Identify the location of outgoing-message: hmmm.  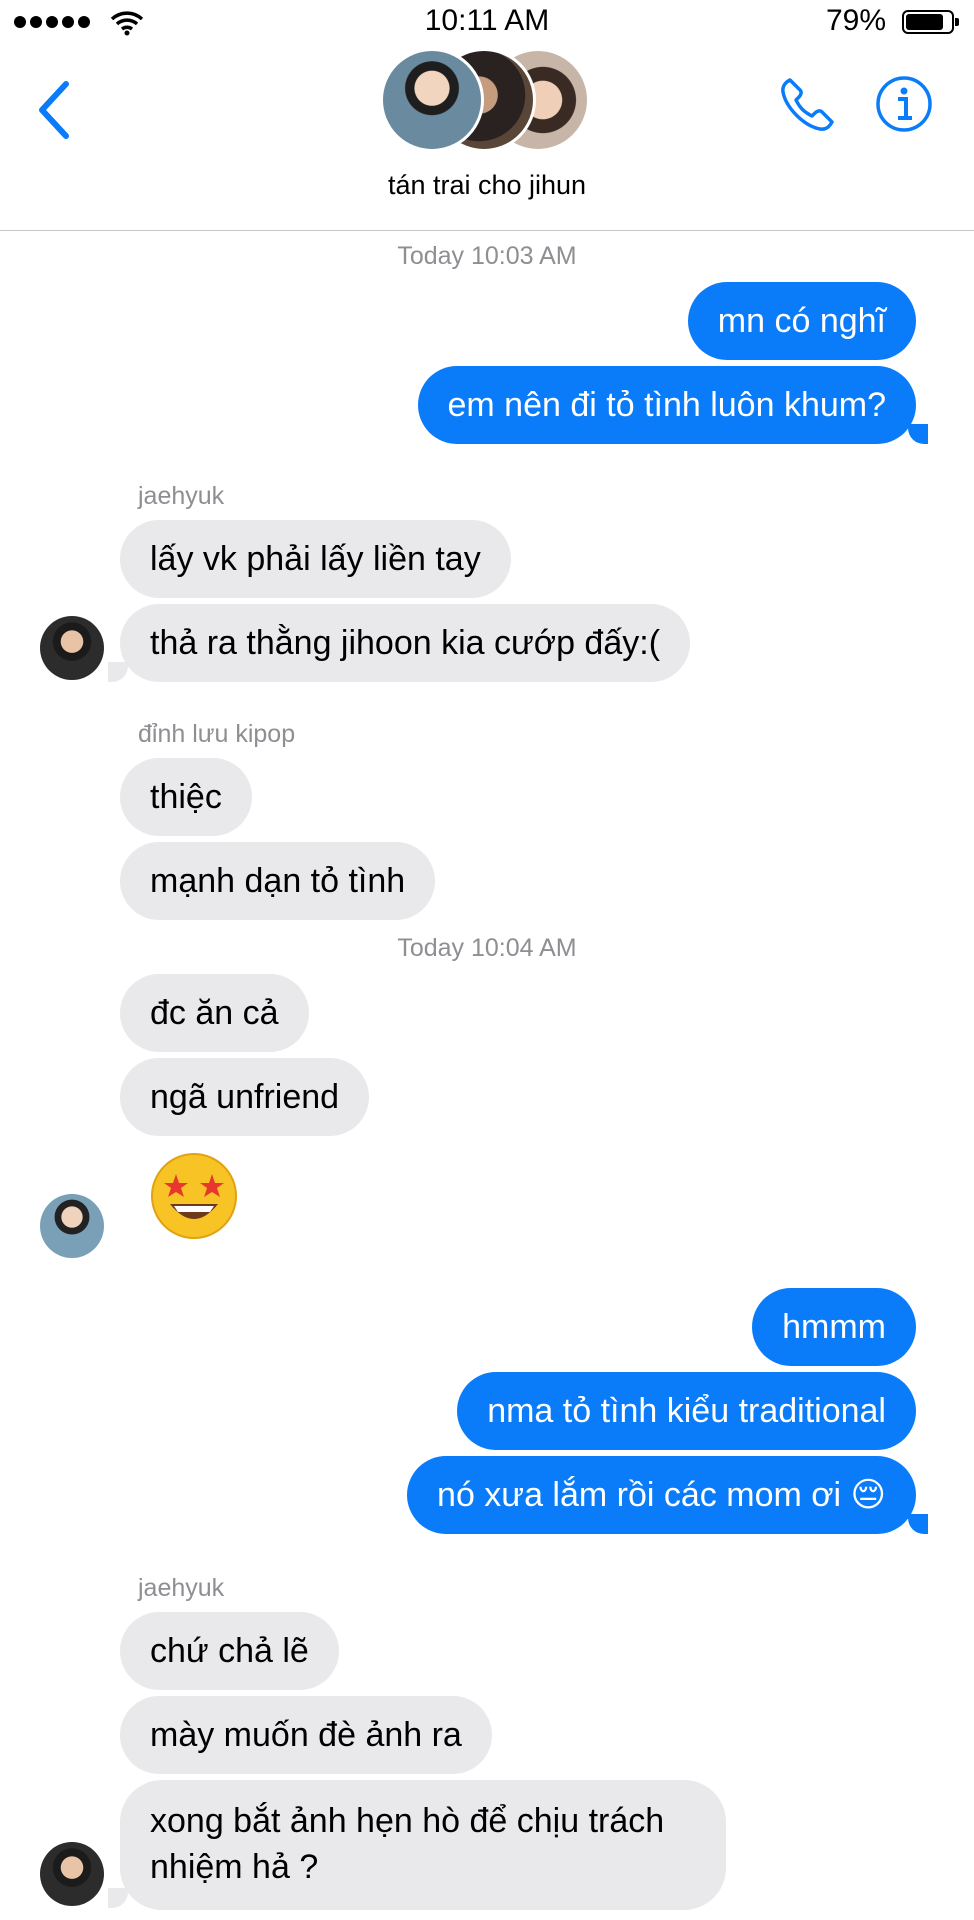
(834, 1327).